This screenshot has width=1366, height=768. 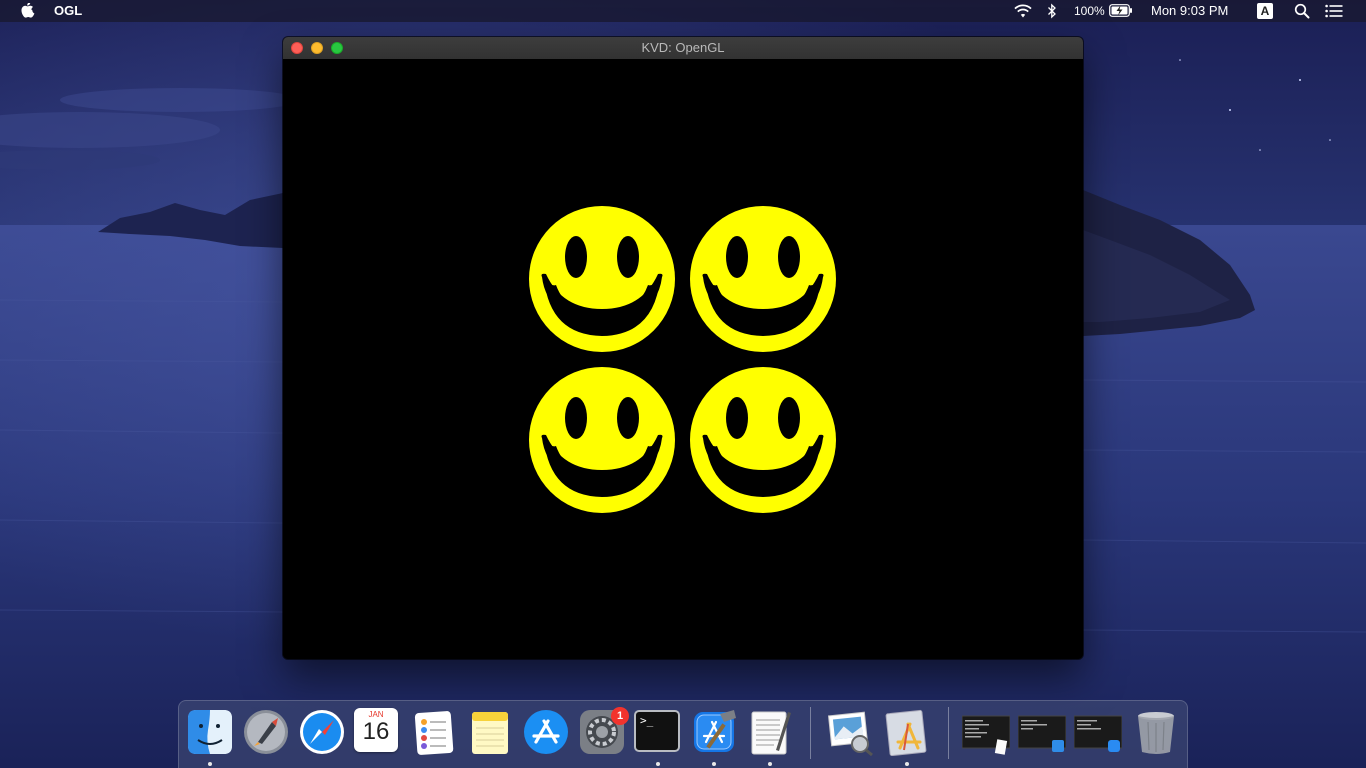 What do you see at coordinates (908, 732) in the screenshot?
I see `applications-folder-icon` at bounding box center [908, 732].